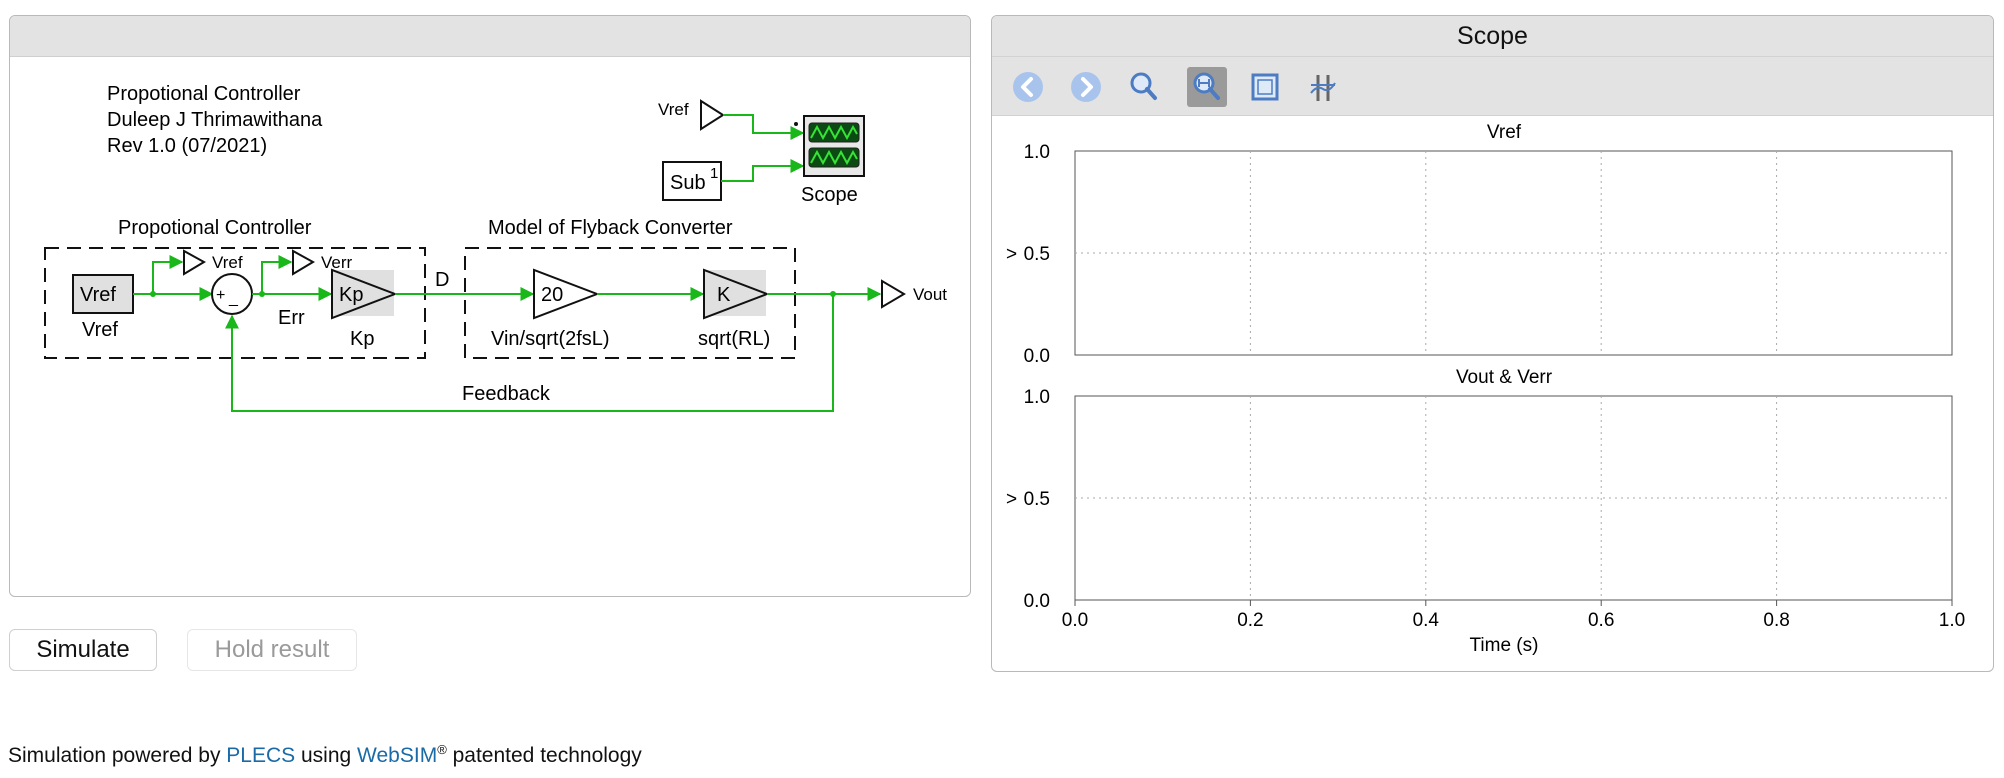 This screenshot has width=2004, height=778. I want to click on x-tick-label: 1.0, so click(1952, 620).